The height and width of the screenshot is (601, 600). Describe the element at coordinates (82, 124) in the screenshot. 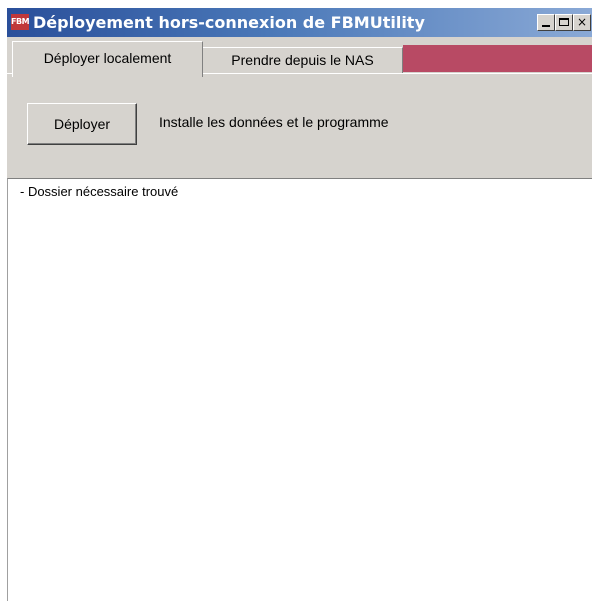

I see `deploy-button: Déployer` at that location.